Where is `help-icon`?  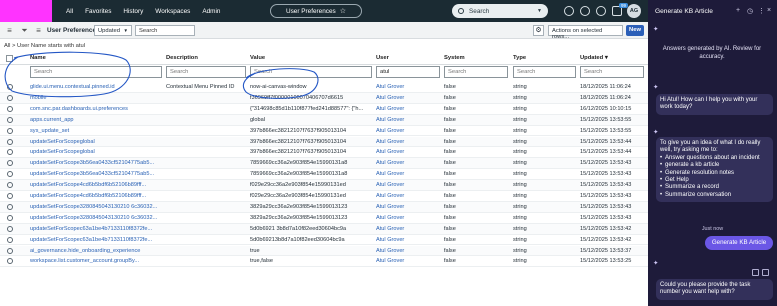 help-icon is located at coordinates (585, 11).